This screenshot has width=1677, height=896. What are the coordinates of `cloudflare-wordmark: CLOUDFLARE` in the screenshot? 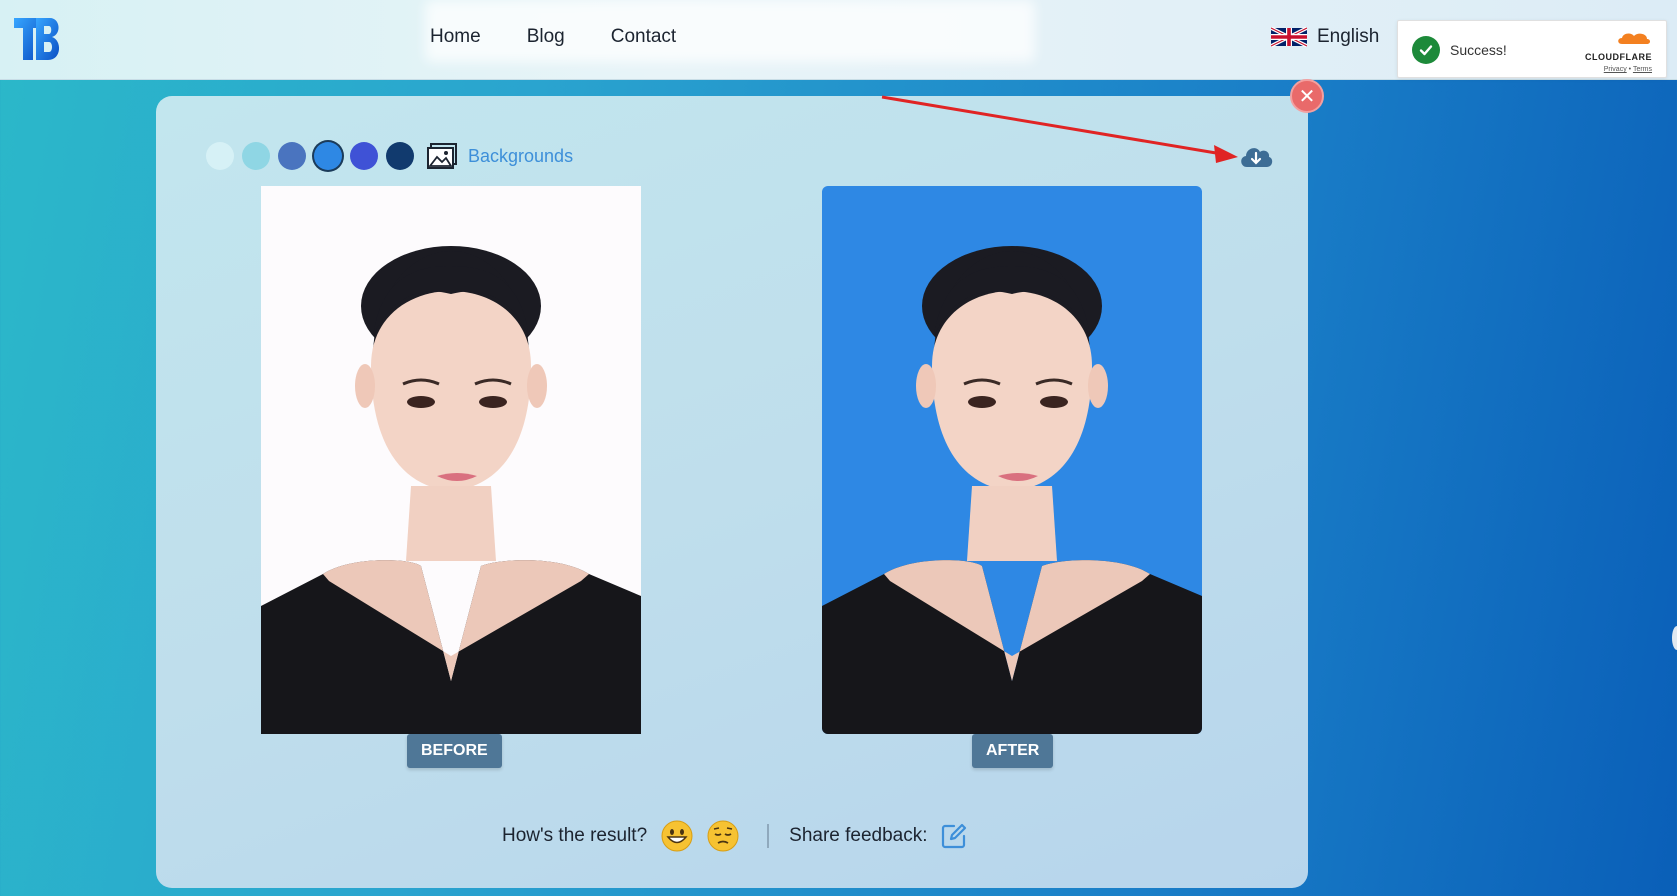 It's located at (1618, 57).